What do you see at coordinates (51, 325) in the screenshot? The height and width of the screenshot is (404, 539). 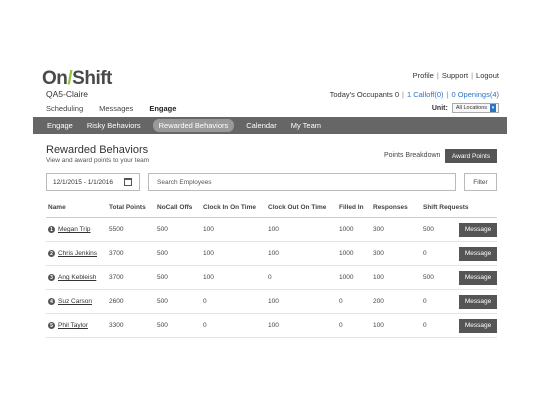 I see `rank-badge: 5` at bounding box center [51, 325].